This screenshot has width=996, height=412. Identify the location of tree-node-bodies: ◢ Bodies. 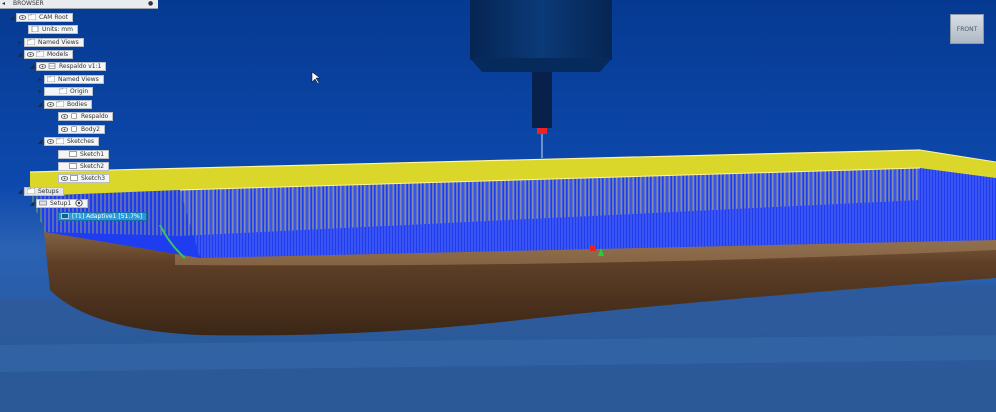
(64, 104).